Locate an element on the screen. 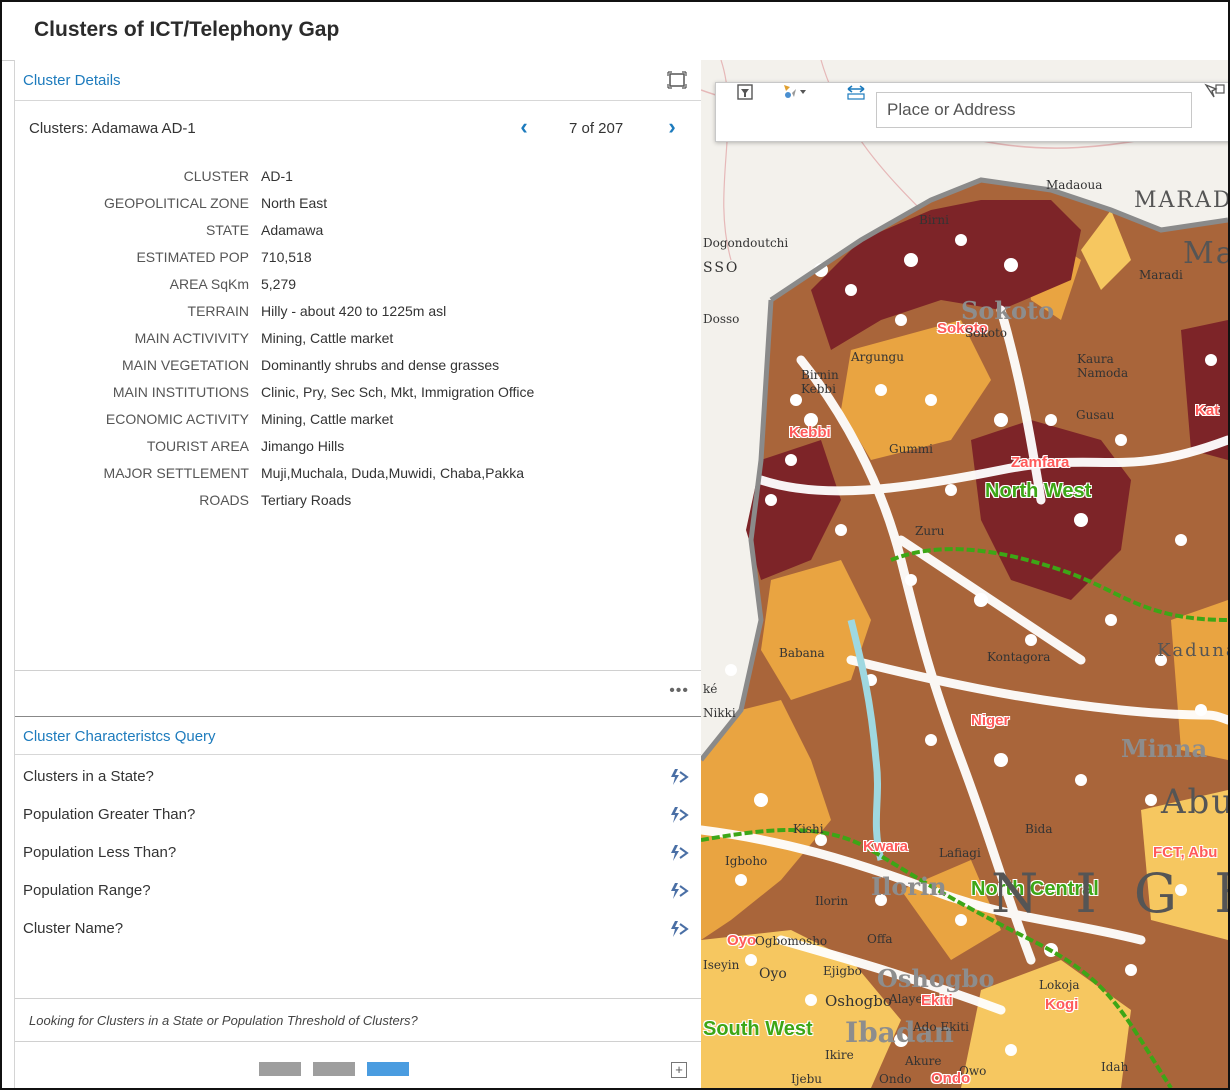  attribute-row: TOURIST AREA Jimango Hills is located at coordinates (358, 451).